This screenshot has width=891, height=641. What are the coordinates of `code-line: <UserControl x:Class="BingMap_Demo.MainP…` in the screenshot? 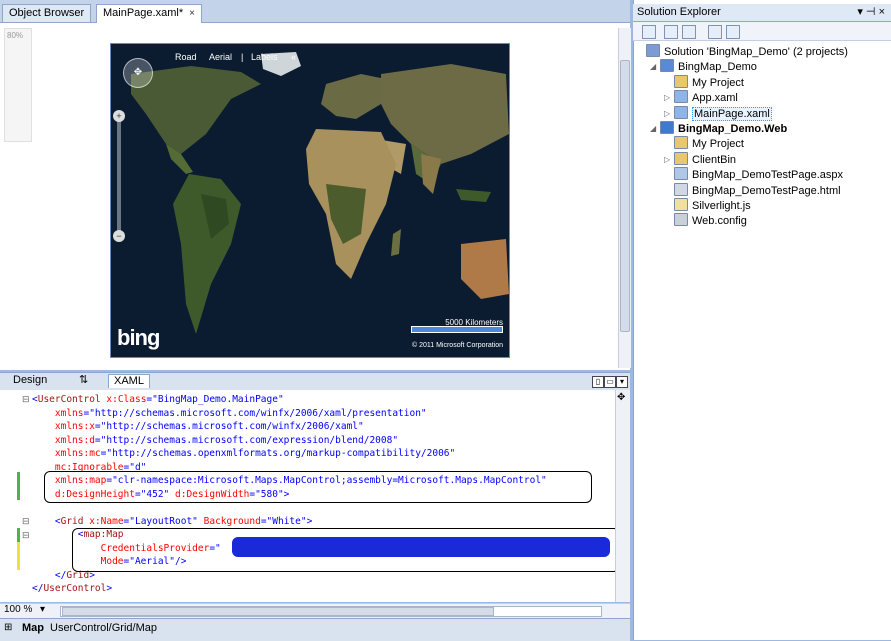 It's located at (158, 400).